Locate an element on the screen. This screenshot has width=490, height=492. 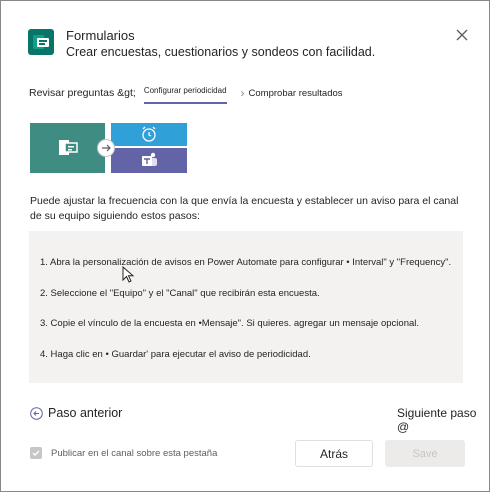
forms-icon is located at coordinates (68, 147).